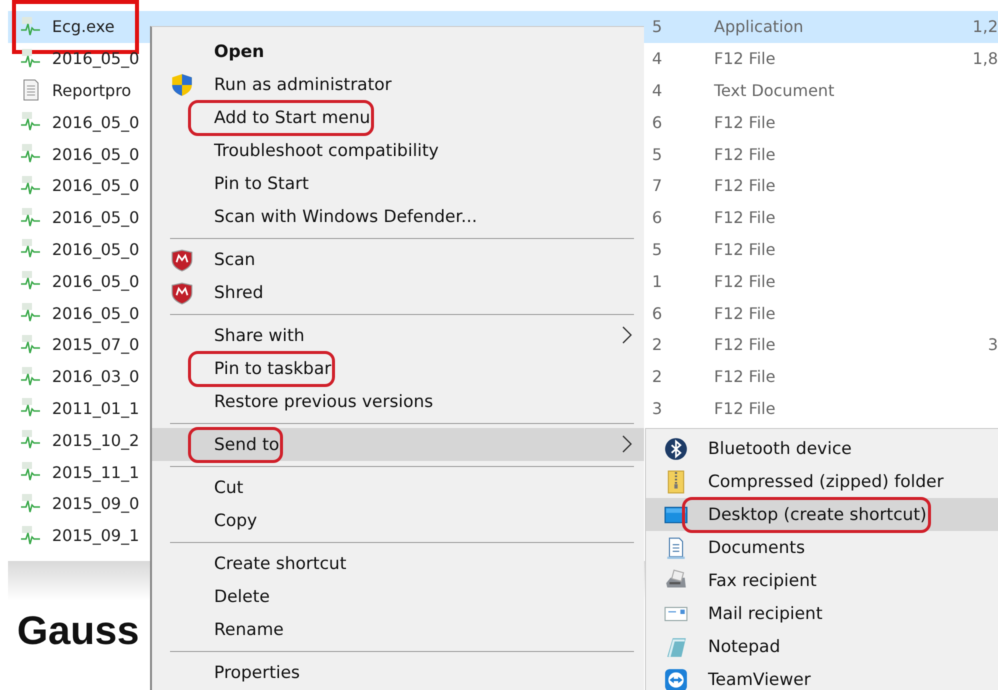 This screenshot has height=690, width=998. I want to click on file-name: Reportpro, so click(92, 90).